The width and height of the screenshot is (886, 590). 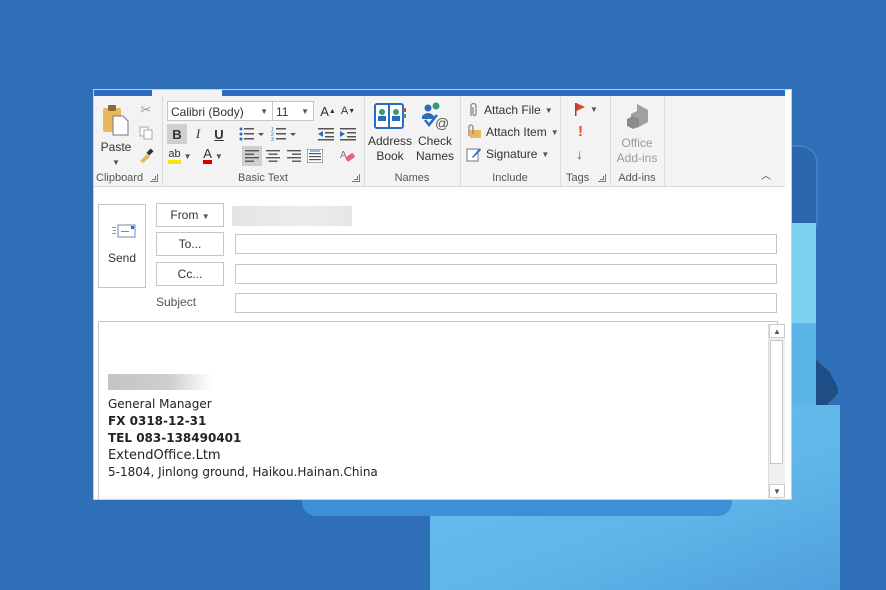 I want to click on grow-font-button: A ▲, so click(x=328, y=111).